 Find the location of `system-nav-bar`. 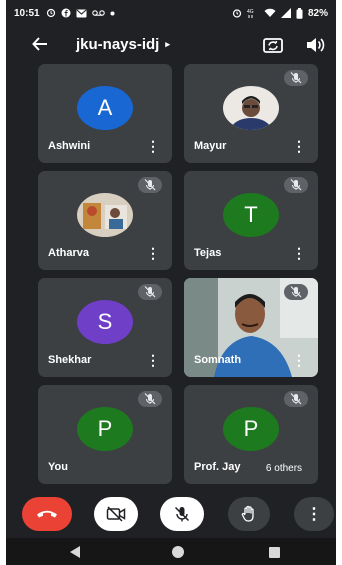

system-nav-bar is located at coordinates (171, 551).